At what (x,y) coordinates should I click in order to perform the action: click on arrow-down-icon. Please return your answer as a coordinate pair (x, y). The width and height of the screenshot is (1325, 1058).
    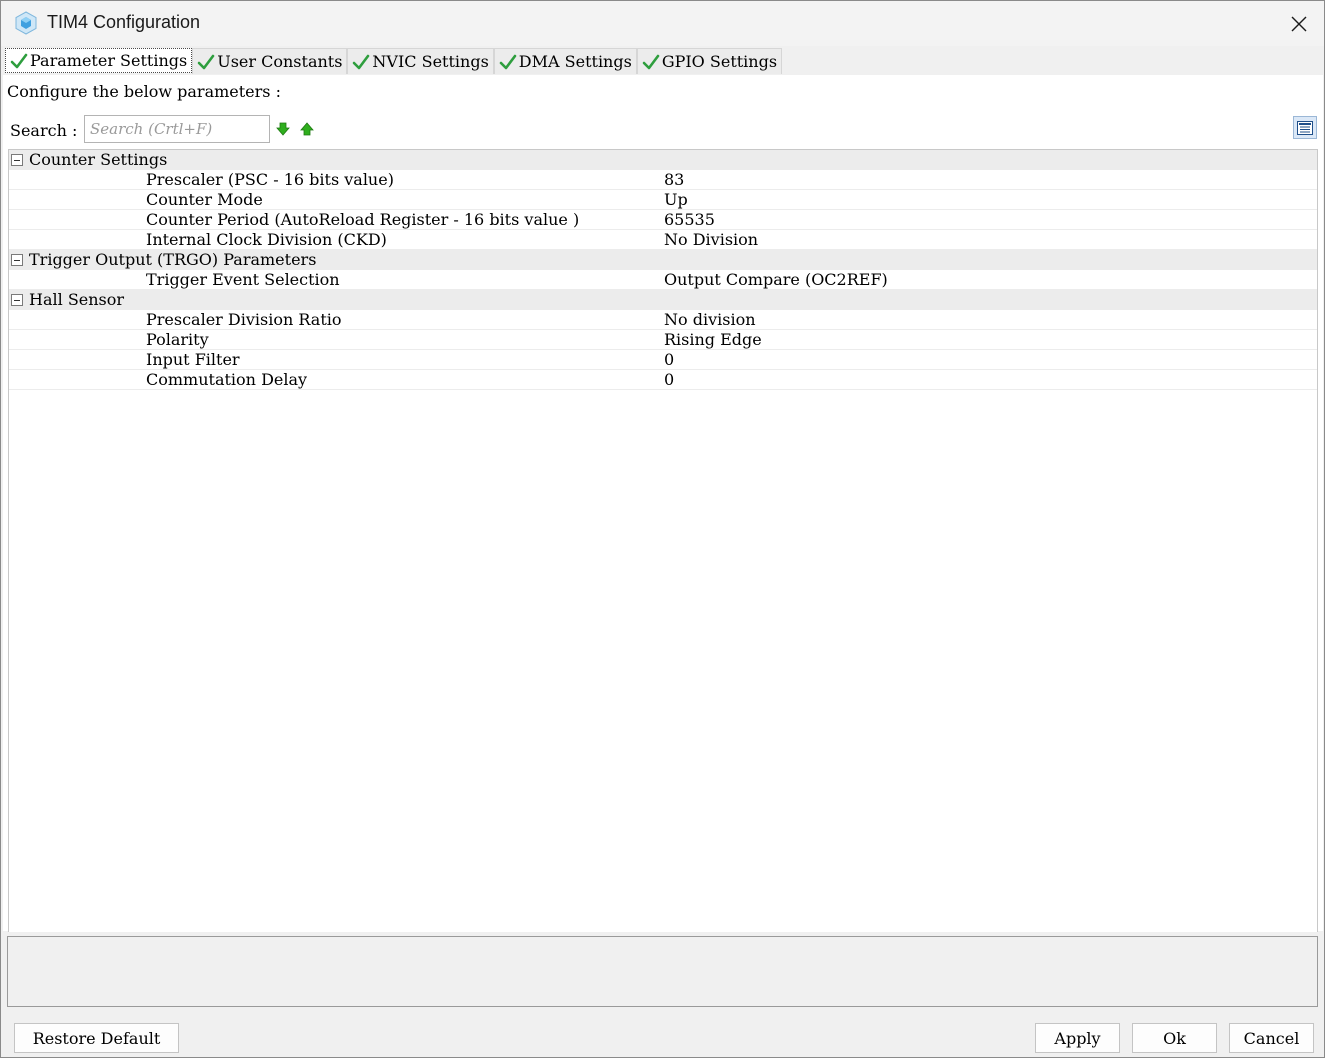
    Looking at the image, I should click on (283, 129).